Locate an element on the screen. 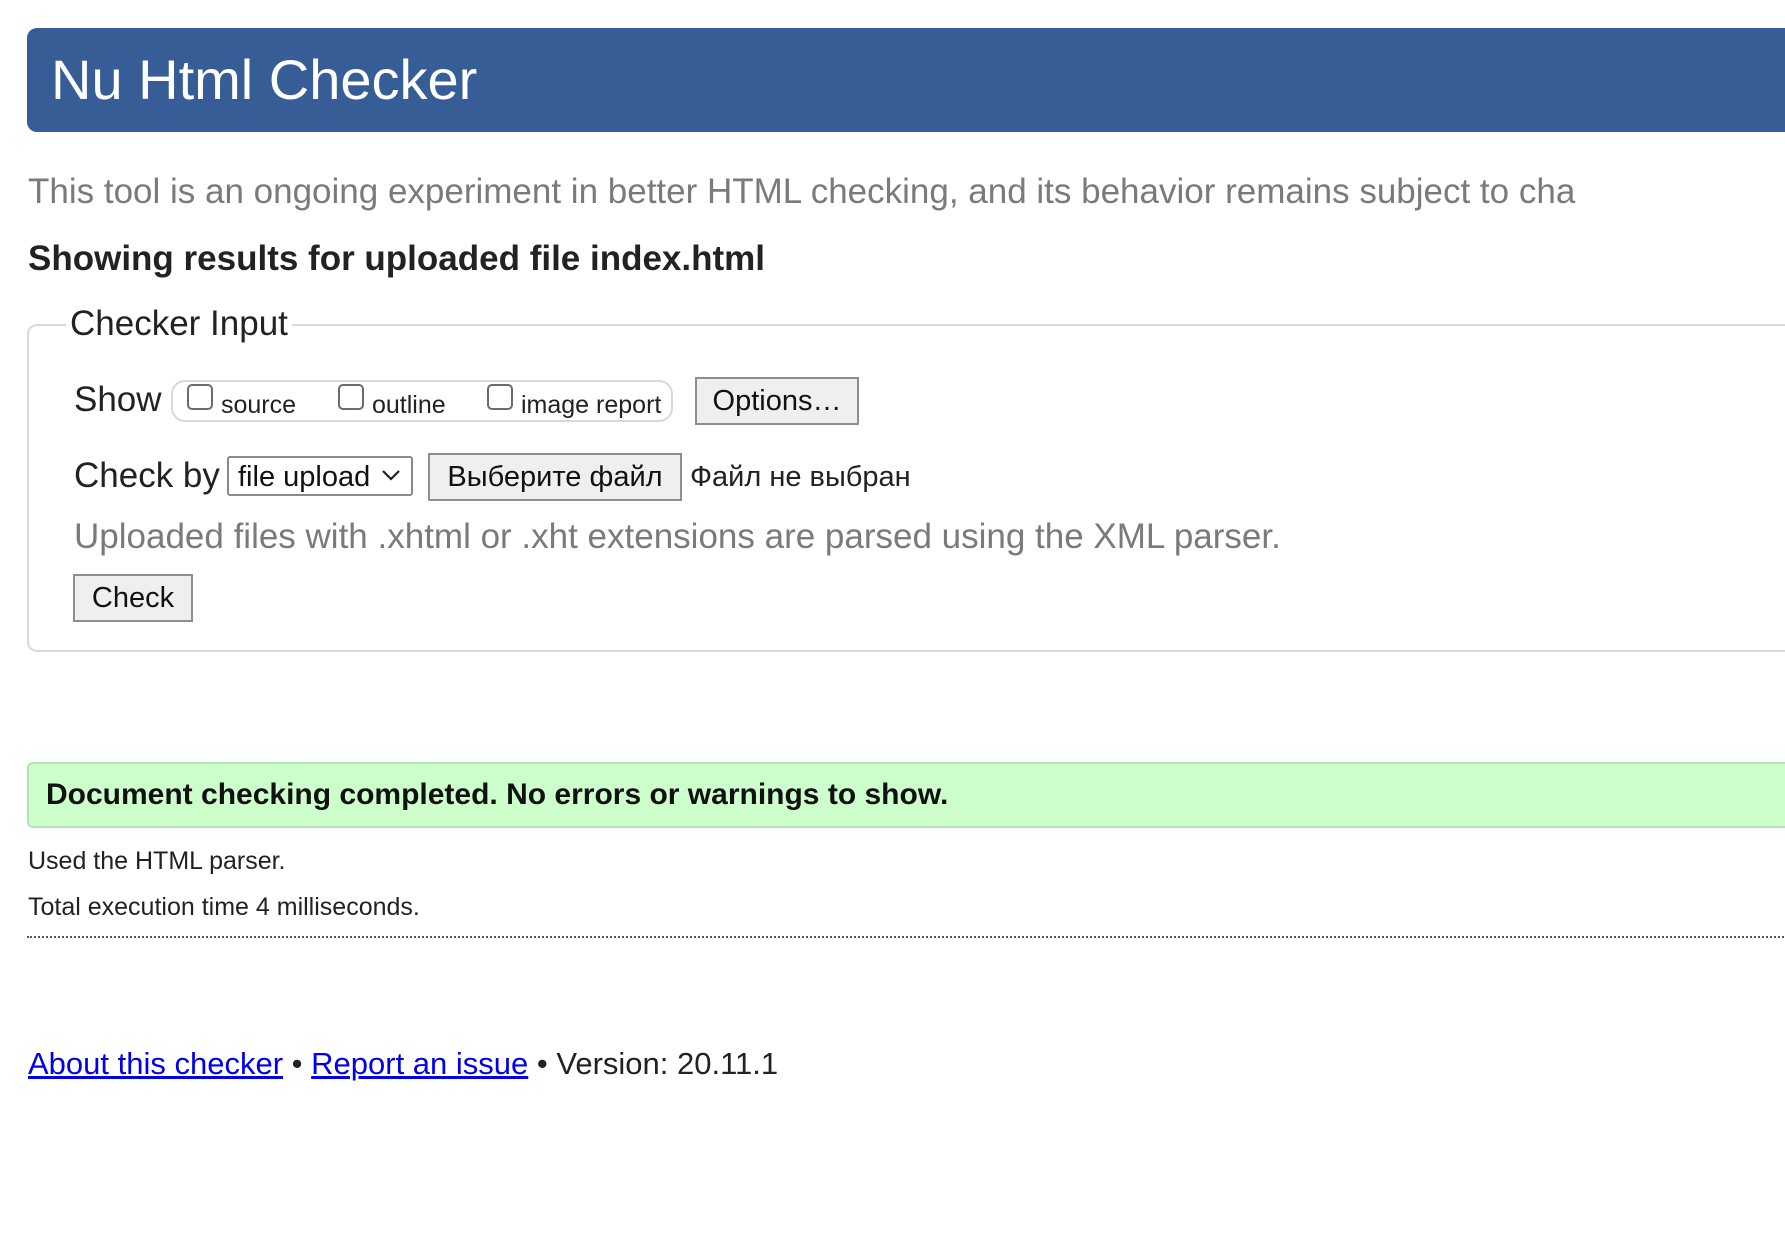 Image resolution: width=1785 pixels, height=1252 pixels. choose-file-button: Выберите файл is located at coordinates (555, 477).